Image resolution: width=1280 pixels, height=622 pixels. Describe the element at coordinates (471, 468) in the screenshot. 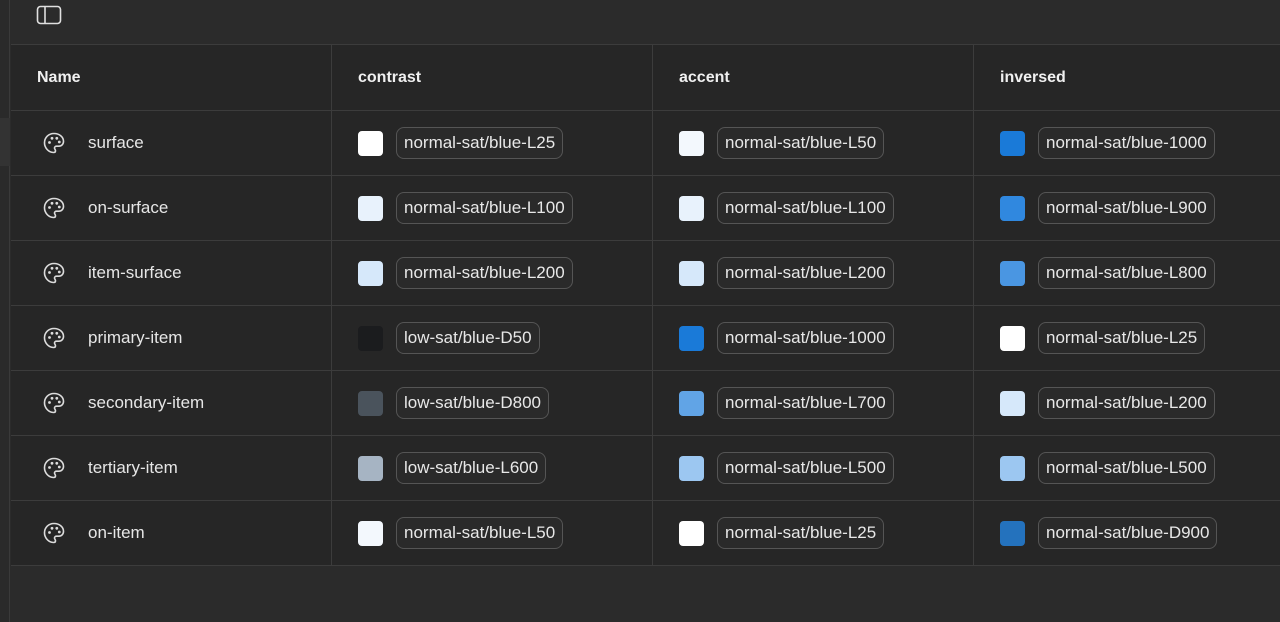

I see `contrast-token: low-sat/blue-L600` at that location.